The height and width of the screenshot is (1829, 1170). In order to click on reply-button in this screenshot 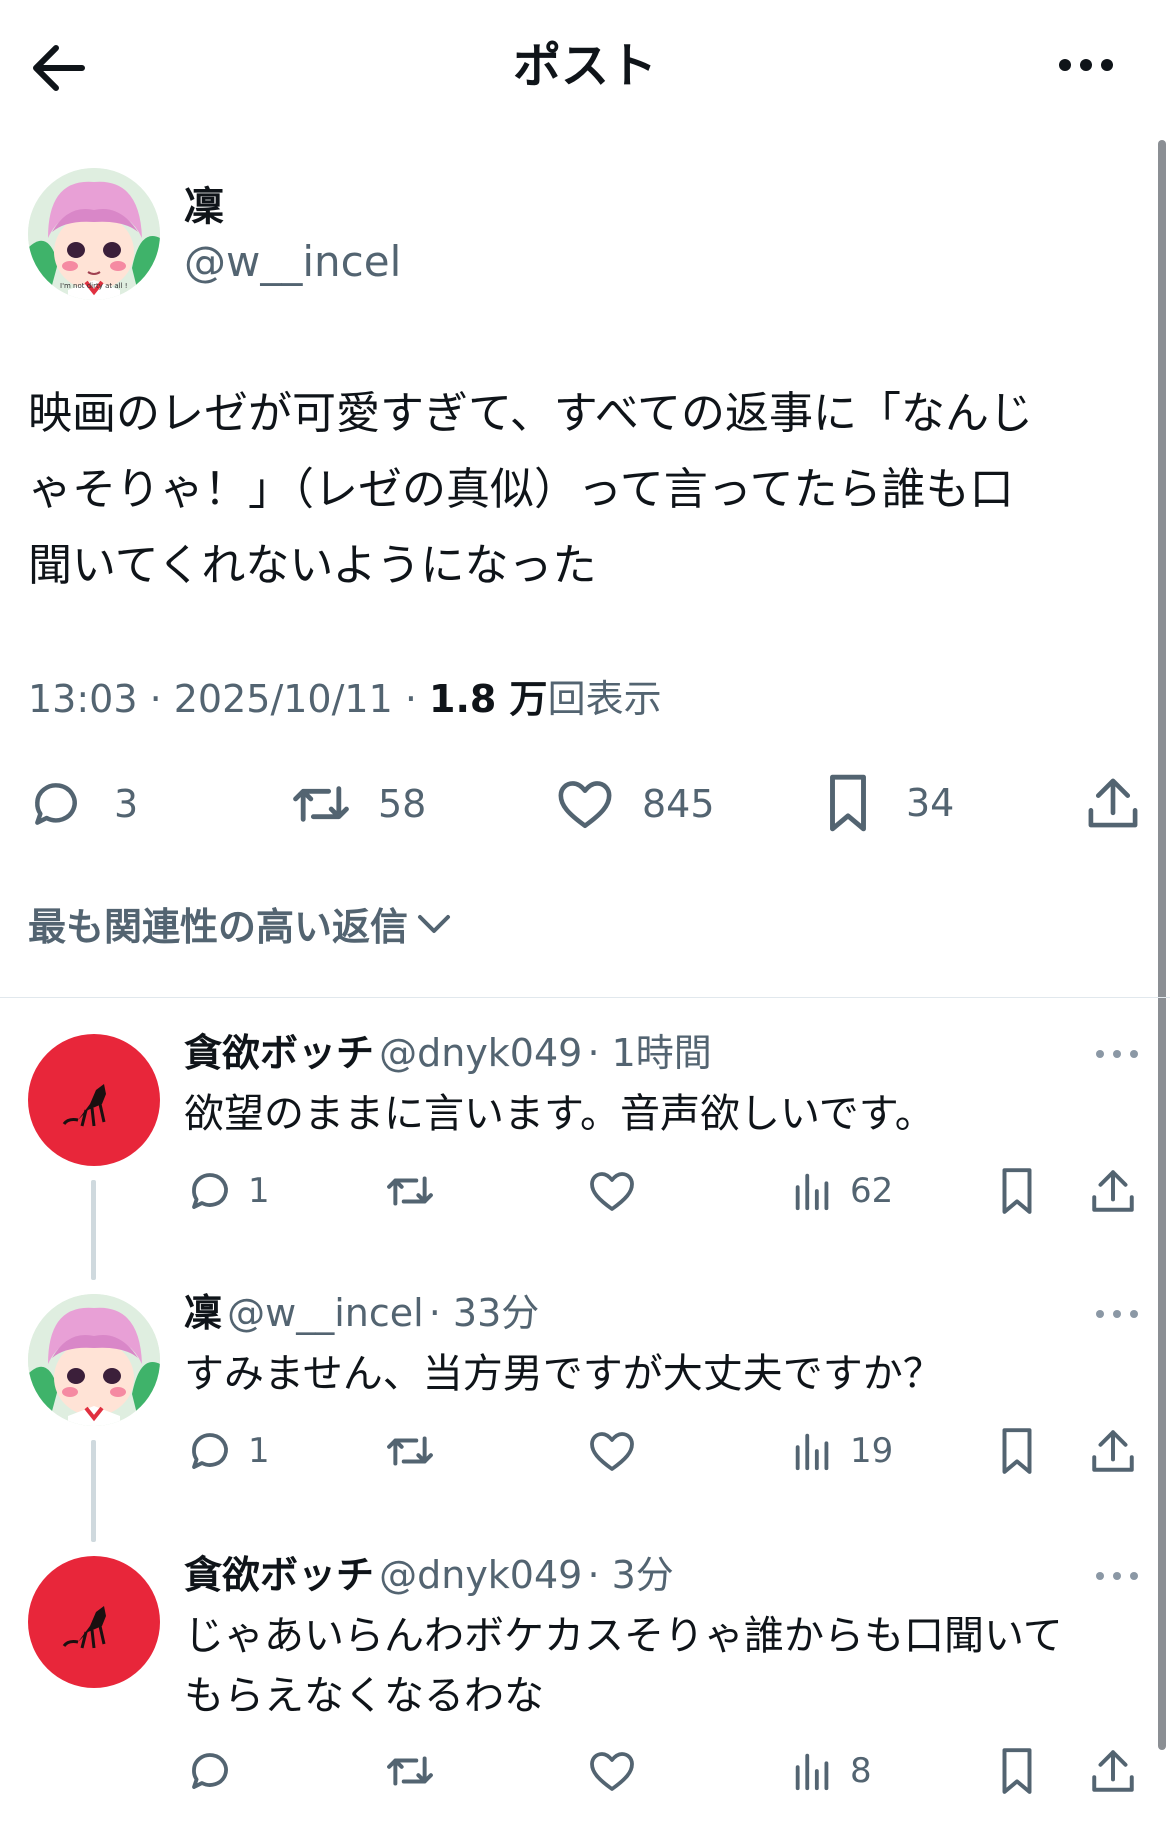, I will do `click(217, 1771)`.